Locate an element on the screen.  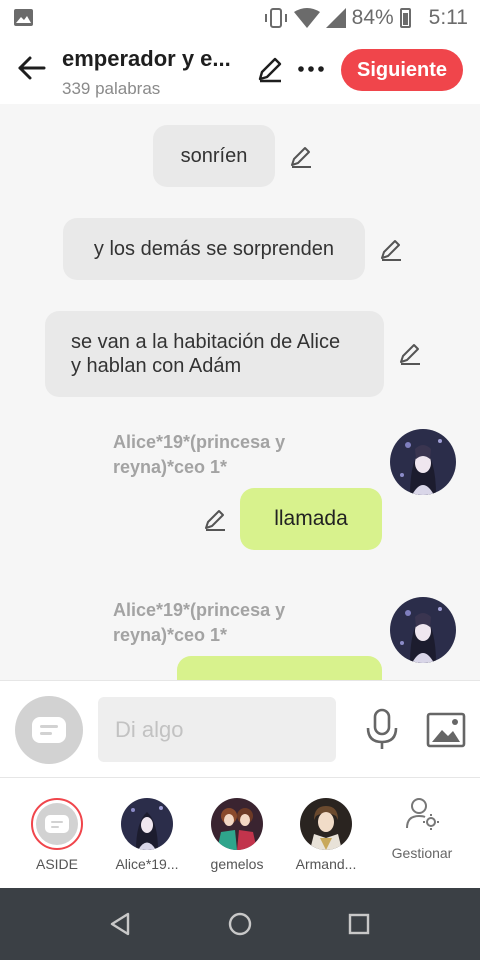
pencil-icon is located at coordinates (270, 70).